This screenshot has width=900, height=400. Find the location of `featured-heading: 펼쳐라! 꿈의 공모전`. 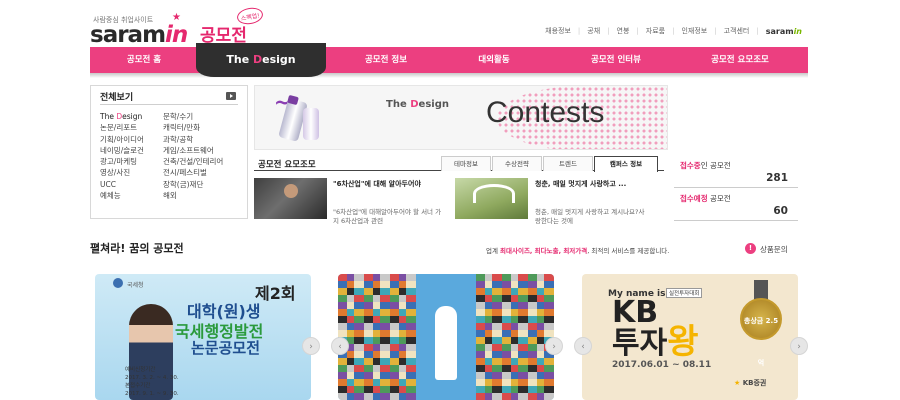

featured-heading: 펼쳐라! 꿈의 공모전 is located at coordinates (137, 248).